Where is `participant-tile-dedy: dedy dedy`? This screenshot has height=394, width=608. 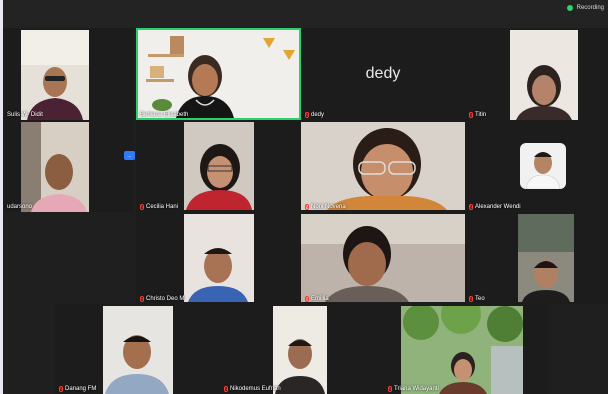
participant-tile-dedy: dedy dedy is located at coordinates (383, 74).